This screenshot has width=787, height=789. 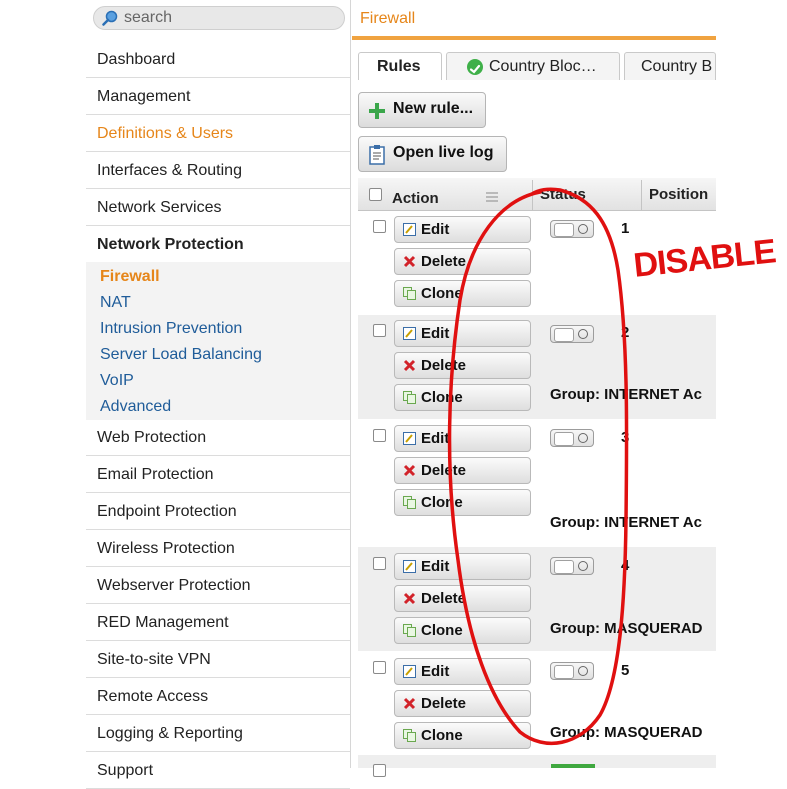 I want to click on search-placeholder: search, so click(x=148, y=17).